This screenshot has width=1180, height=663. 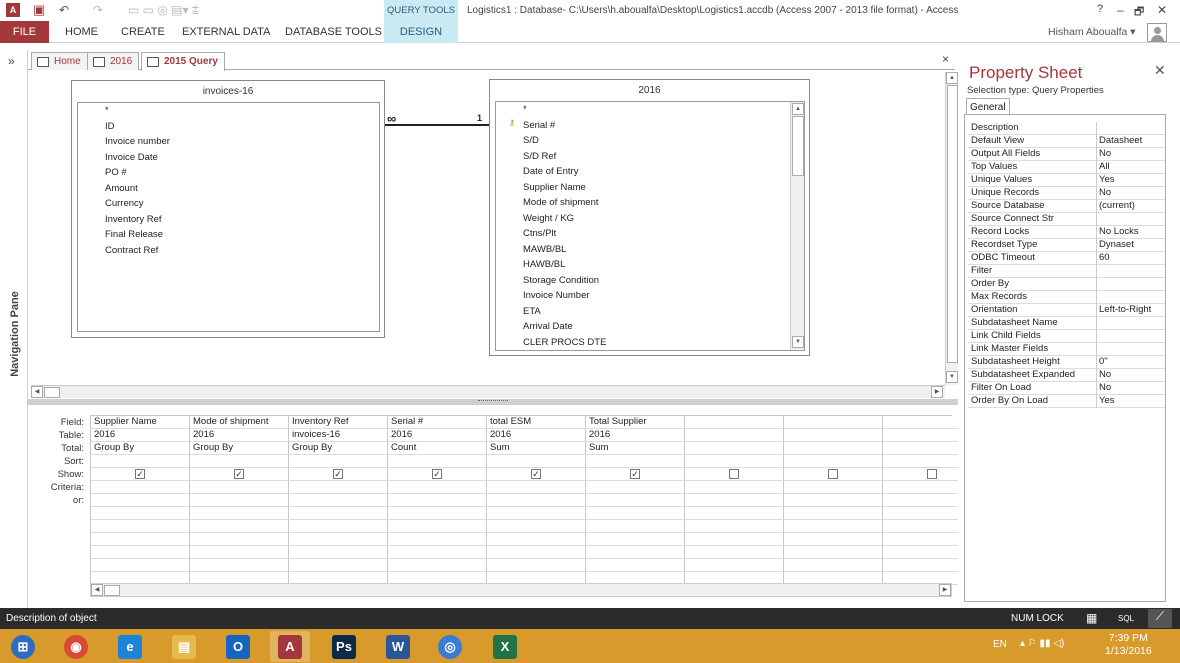 What do you see at coordinates (945, 590) in the screenshot?
I see `scroll-right-icon: ▶` at bounding box center [945, 590].